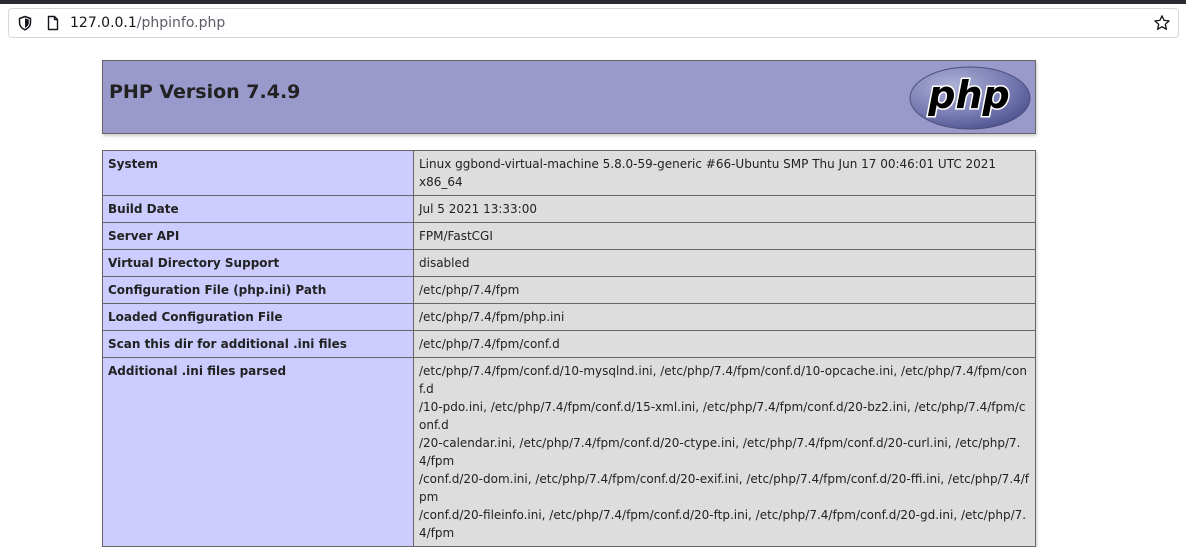  I want to click on table-row: Virtual Directory Support disabled, so click(569, 263).